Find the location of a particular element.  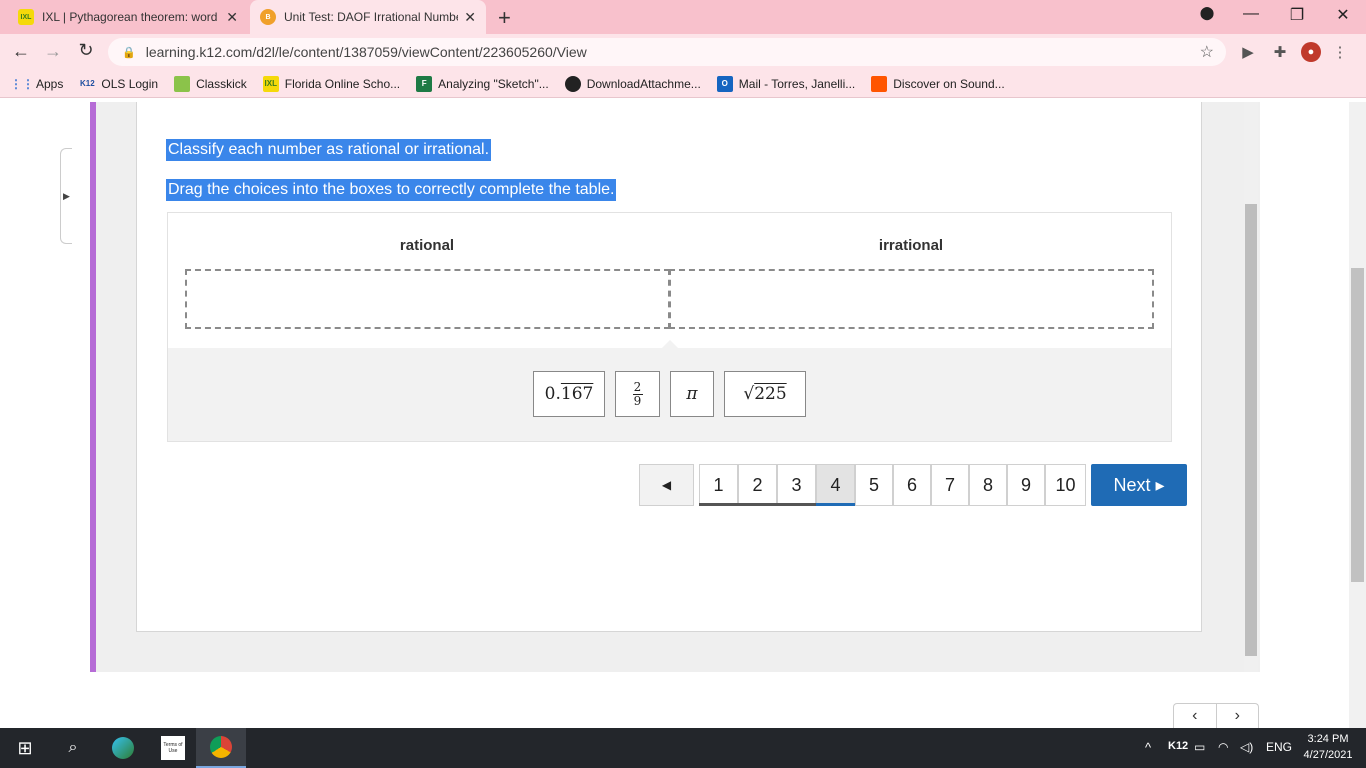

battery-icon: ▭ is located at coordinates (1199, 747).